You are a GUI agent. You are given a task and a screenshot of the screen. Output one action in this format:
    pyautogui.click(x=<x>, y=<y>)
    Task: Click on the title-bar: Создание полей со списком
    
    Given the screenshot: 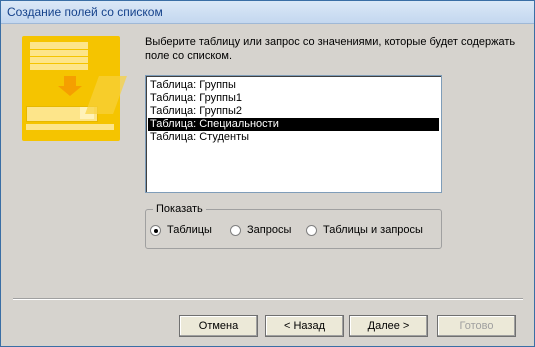 What is the action you would take?
    pyautogui.click(x=267, y=12)
    